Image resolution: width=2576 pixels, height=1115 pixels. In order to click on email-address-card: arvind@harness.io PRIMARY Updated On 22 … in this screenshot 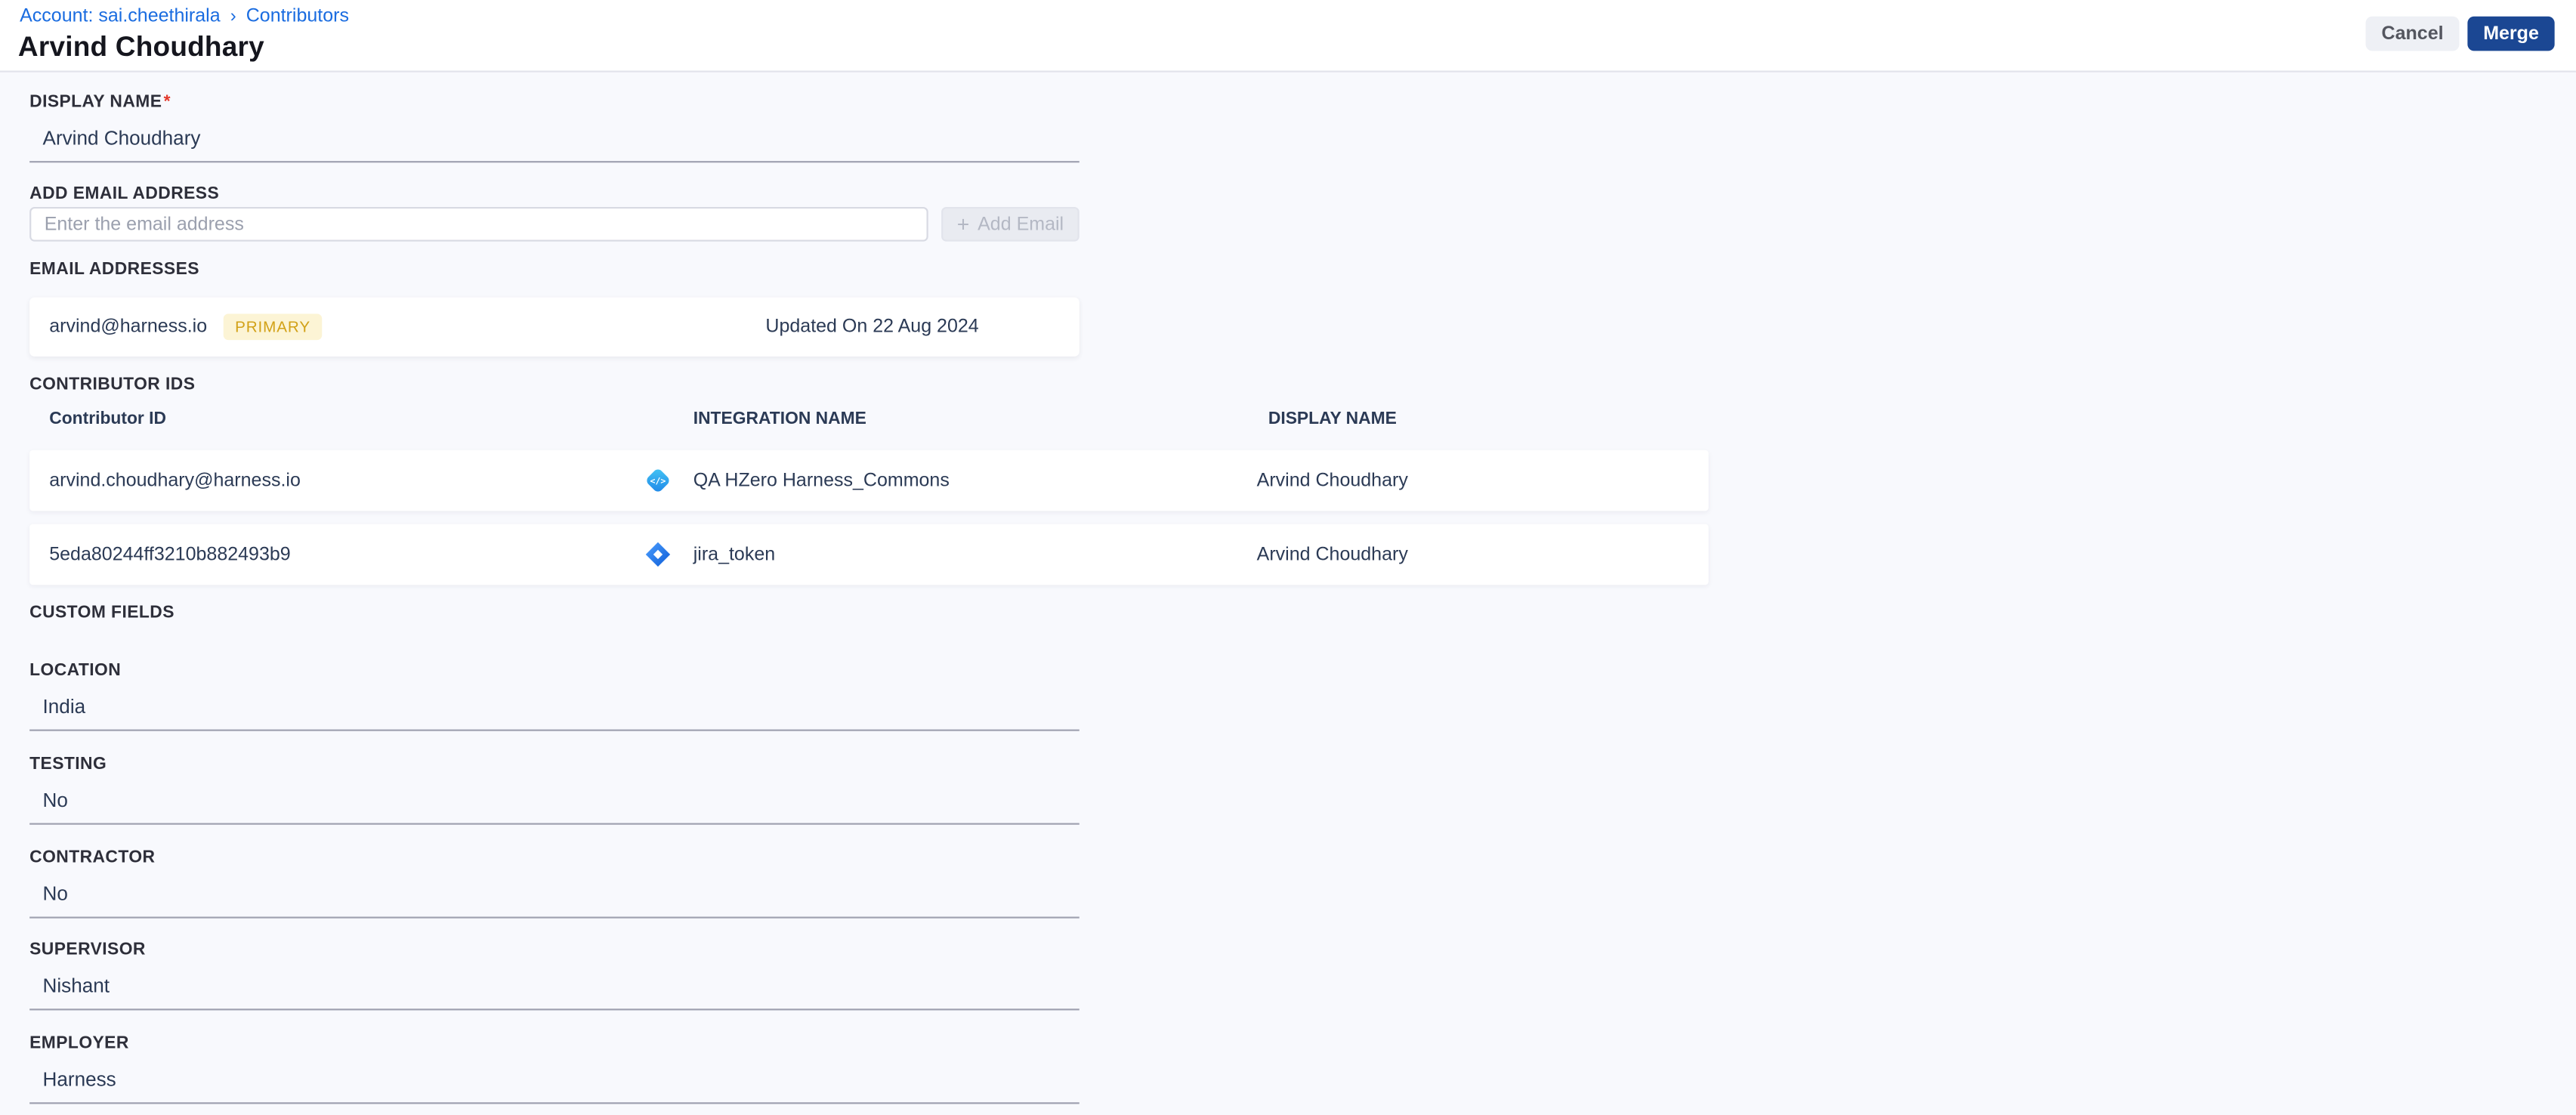, I will do `click(554, 327)`.